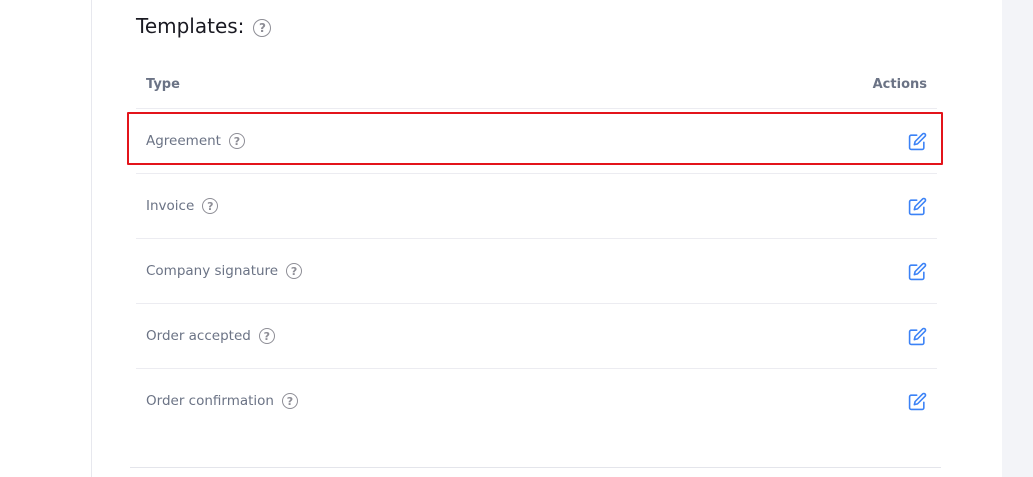 Image resolution: width=1033 pixels, height=477 pixels. Describe the element at coordinates (536, 336) in the screenshot. I see `table-row: Order accepted ?` at that location.